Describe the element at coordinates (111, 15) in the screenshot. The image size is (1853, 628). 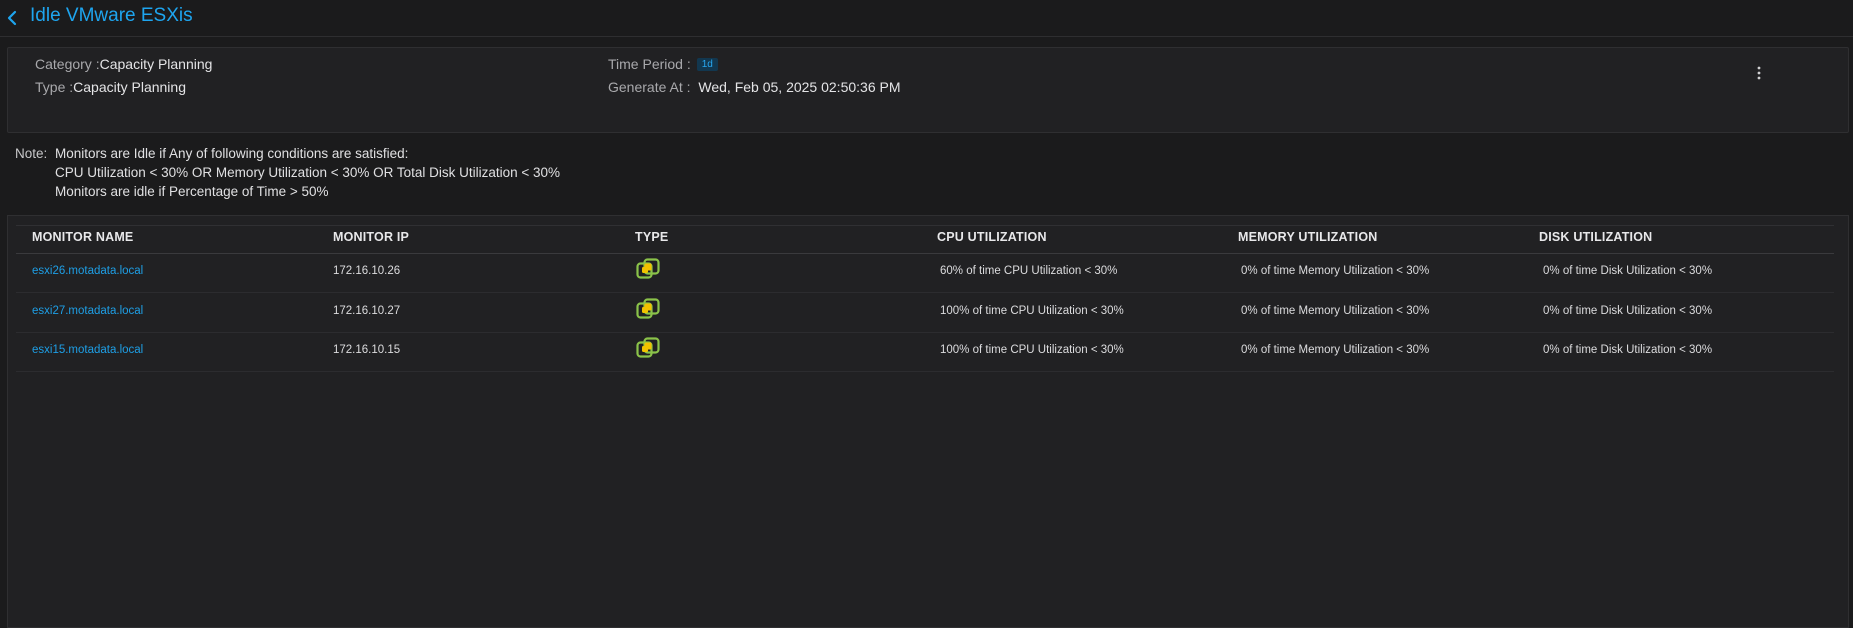
I see `page-title: Idle VMware ESXis` at that location.